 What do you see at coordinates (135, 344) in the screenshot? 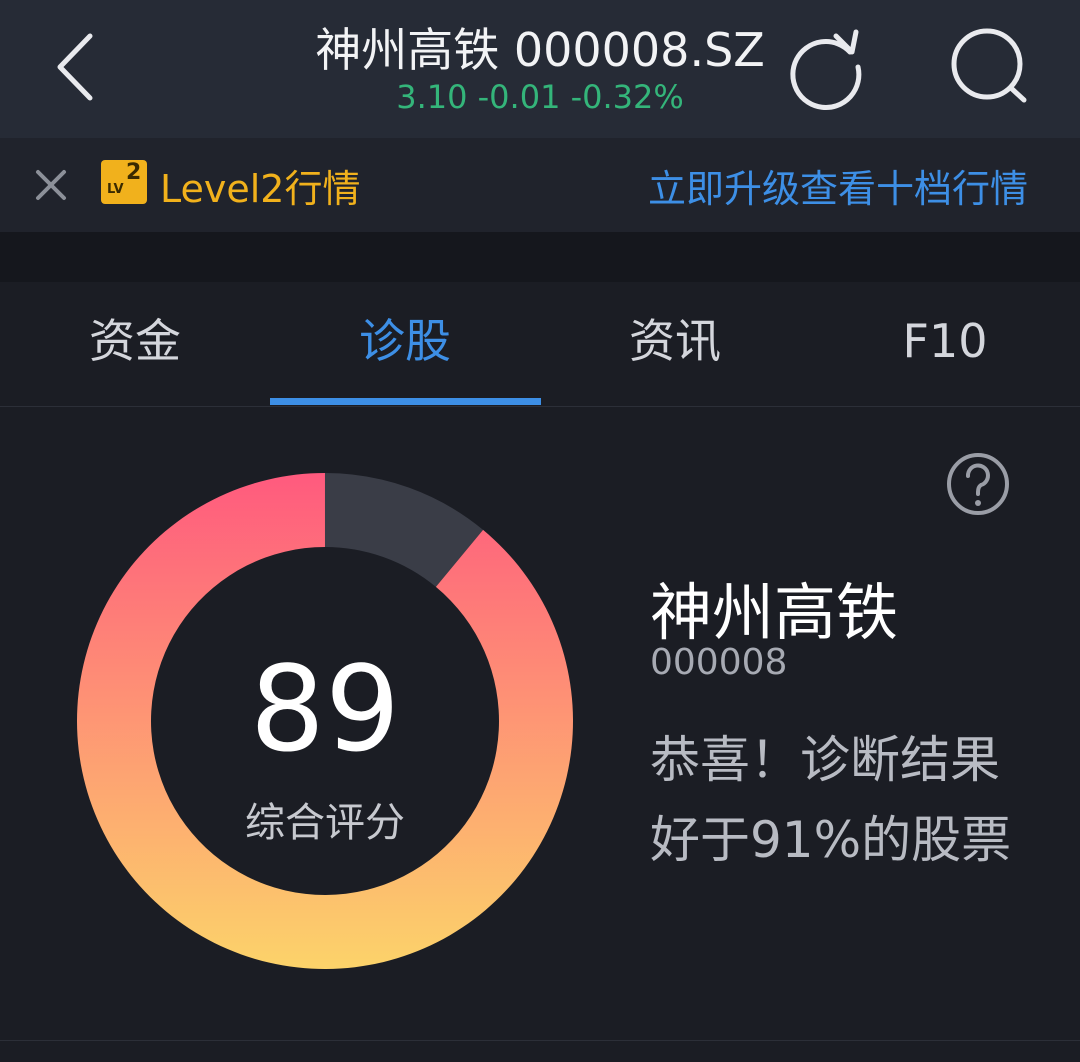
I see `tab-funds: 资金` at bounding box center [135, 344].